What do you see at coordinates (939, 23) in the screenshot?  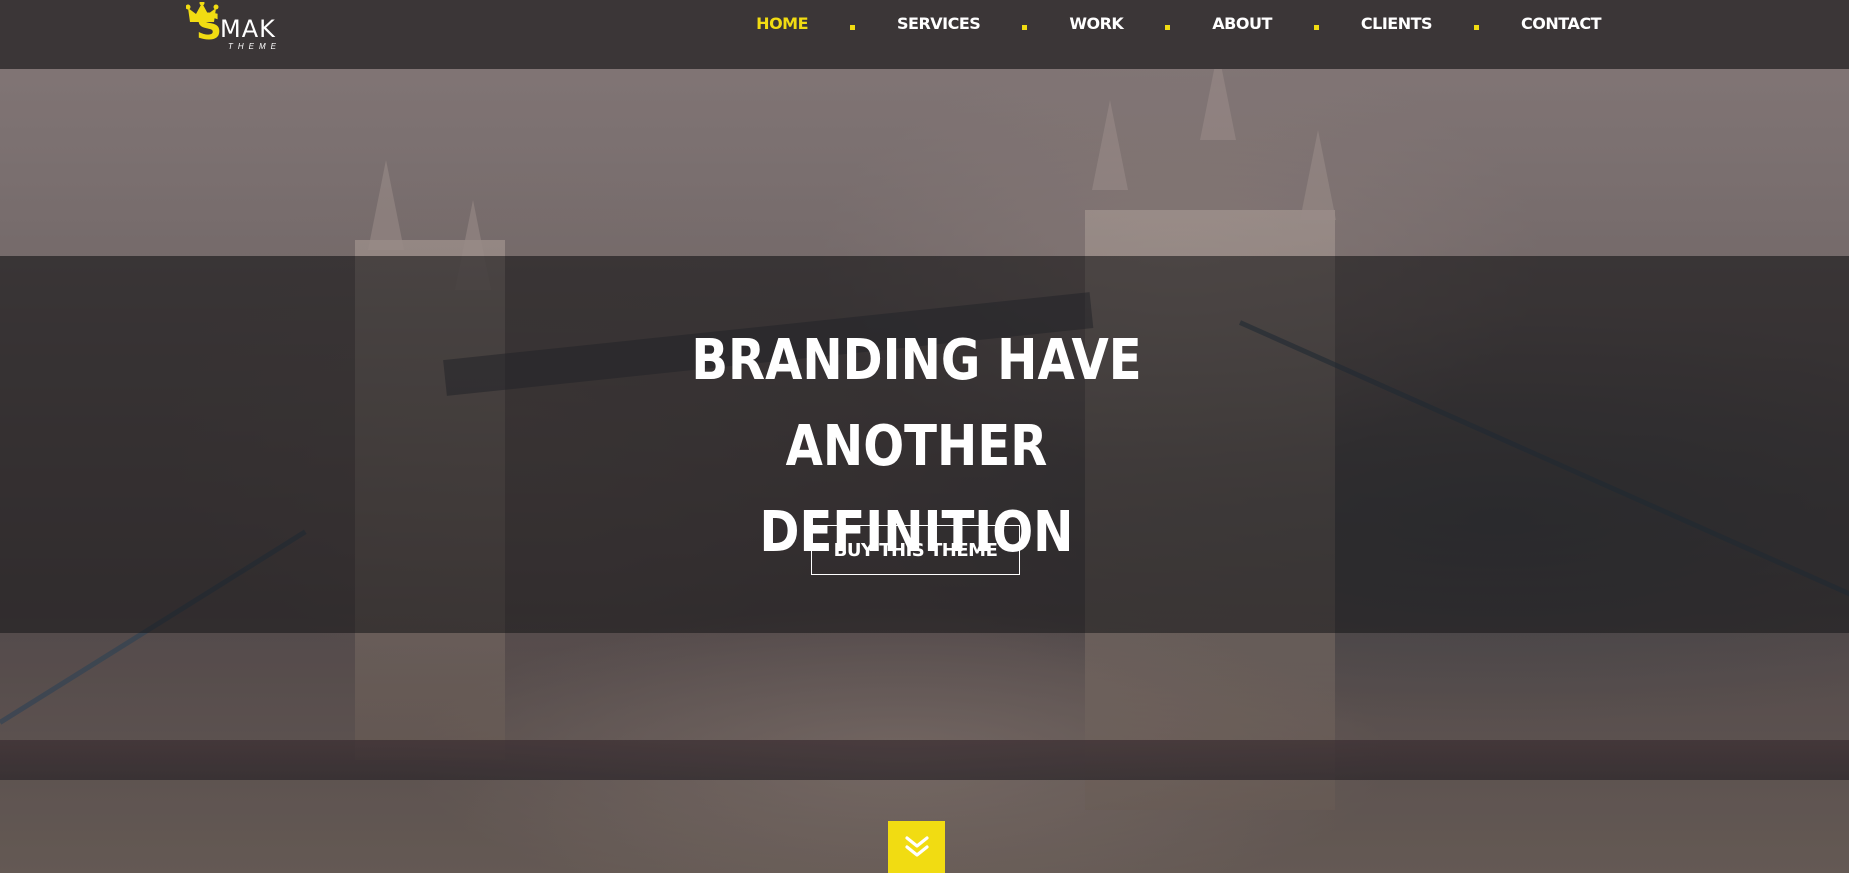 I see `nav-services: SERVICES` at bounding box center [939, 23].